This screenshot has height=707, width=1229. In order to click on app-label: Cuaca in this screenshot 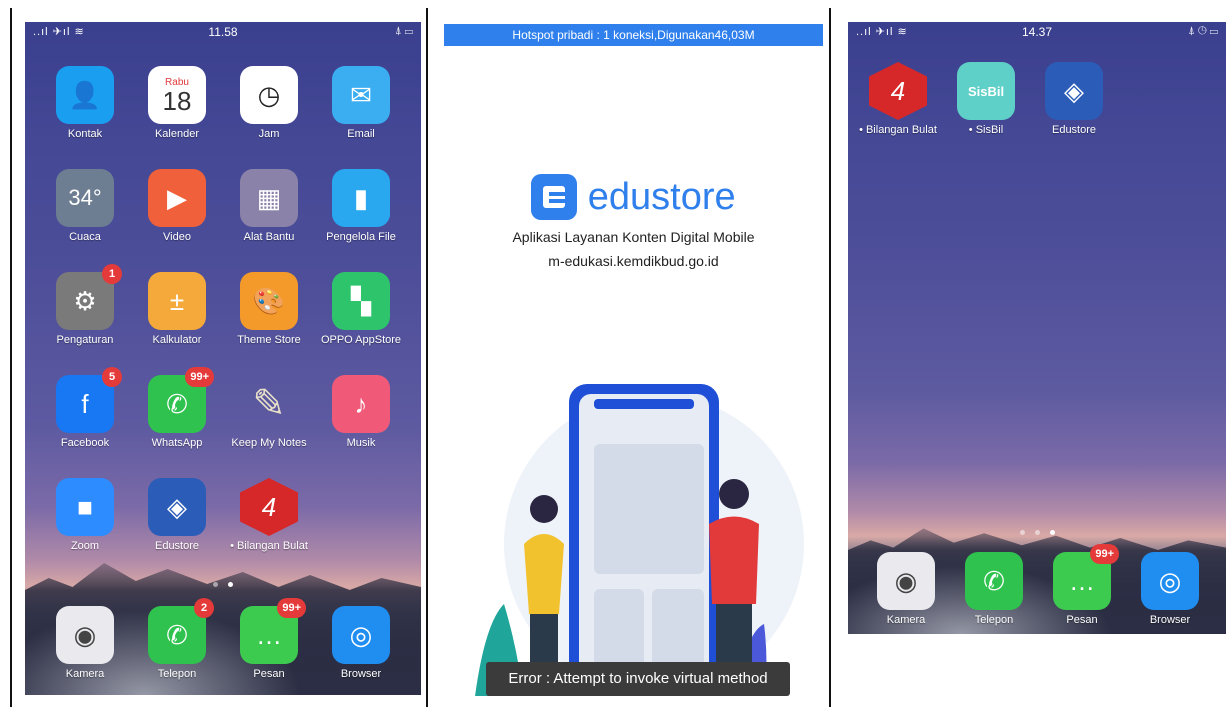, I will do `click(85, 237)`.